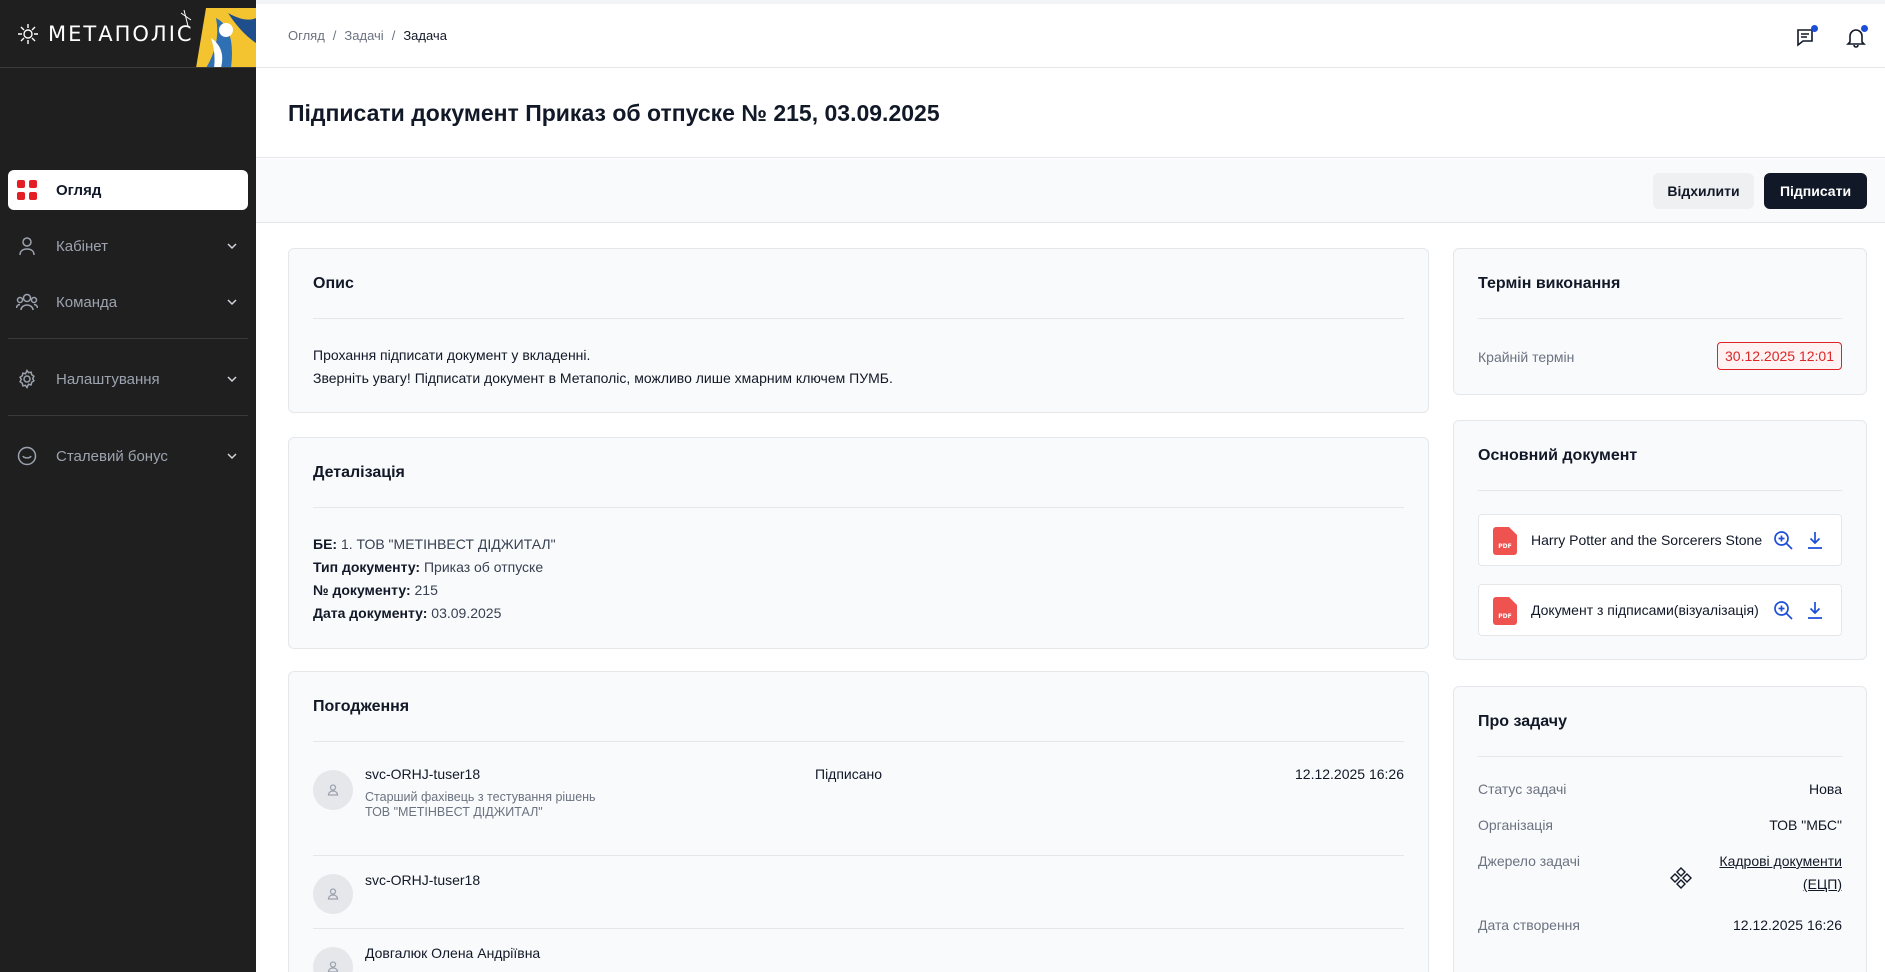 This screenshot has width=1885, height=972. Describe the element at coordinates (218, 37) in the screenshot. I see `ukraine-art-icon` at that location.